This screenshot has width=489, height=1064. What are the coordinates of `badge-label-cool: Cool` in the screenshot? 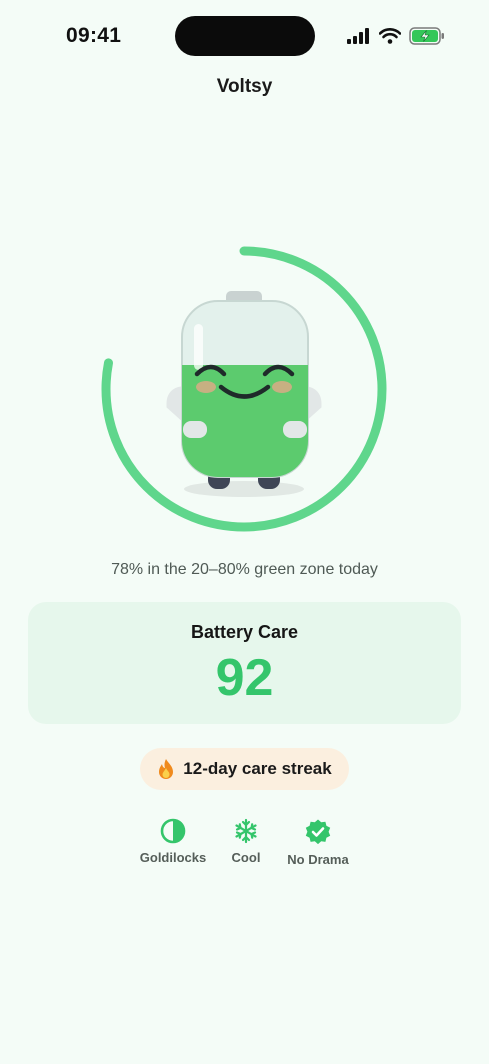 It's located at (246, 857).